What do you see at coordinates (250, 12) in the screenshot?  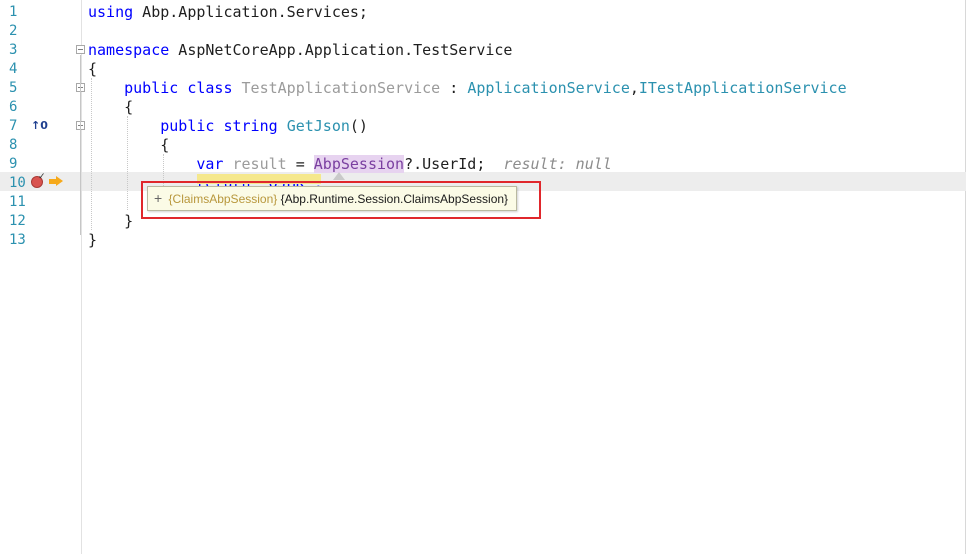 I see `code-token: Abp.Application.Services;` at bounding box center [250, 12].